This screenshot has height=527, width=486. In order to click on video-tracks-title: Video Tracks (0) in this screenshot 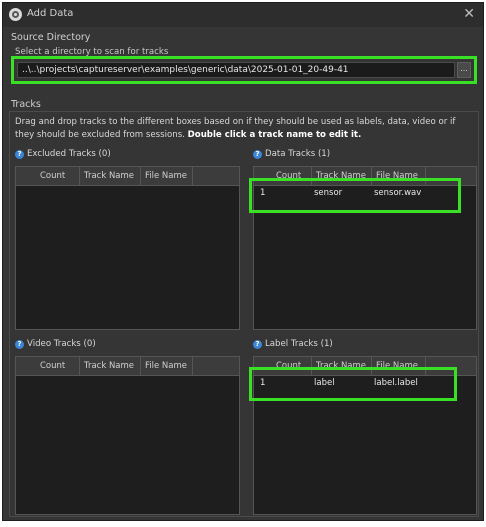, I will do `click(61, 344)`.